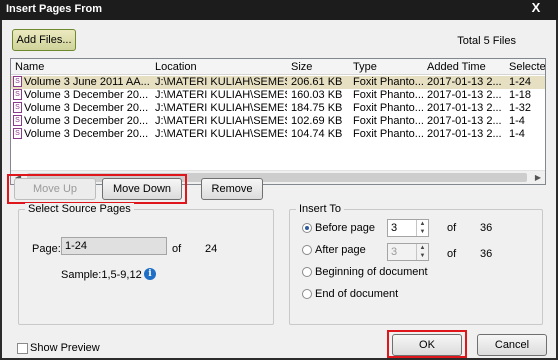 The image size is (558, 360). Describe the element at coordinates (142, 189) in the screenshot. I see `move-down-button: Move Down` at that location.